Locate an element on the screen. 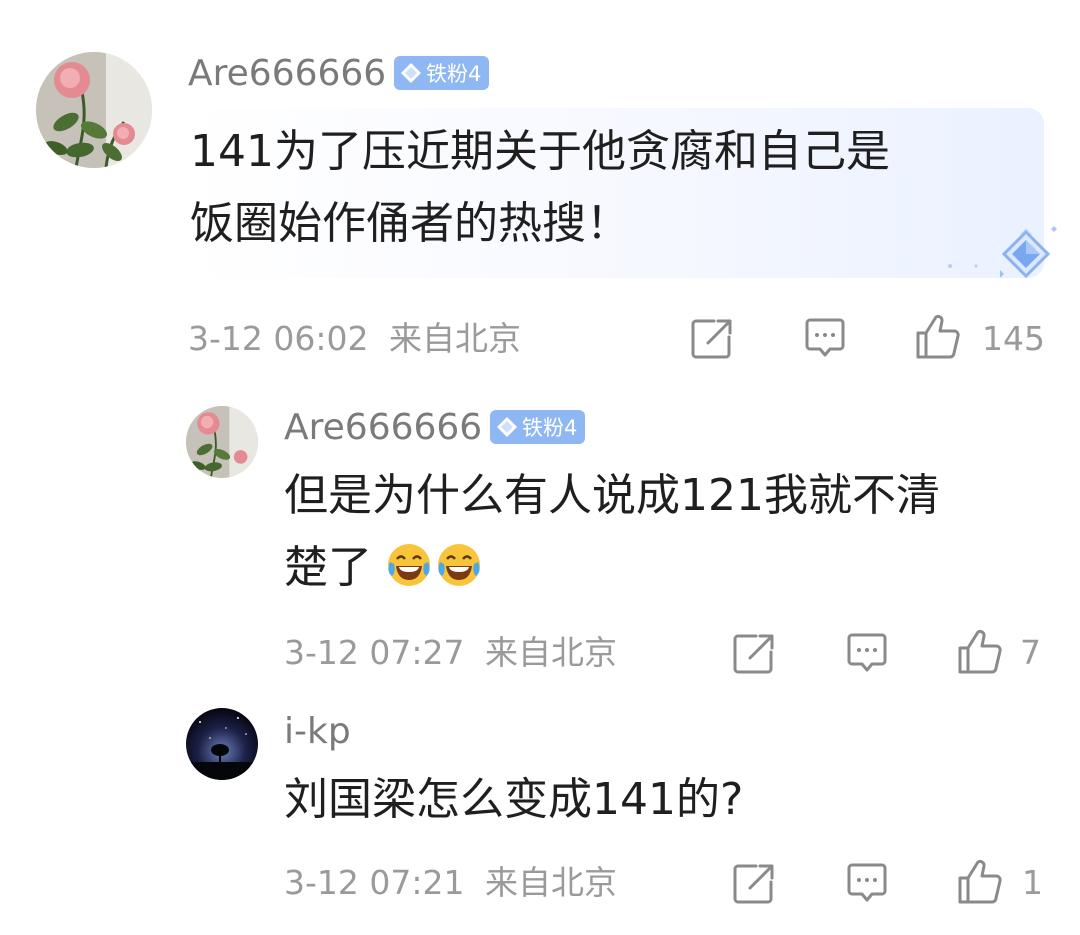 Image resolution: width=1080 pixels, height=935 pixels. comment-text-line: 饭圈始作俑者的热搜！ is located at coordinates (410, 223).